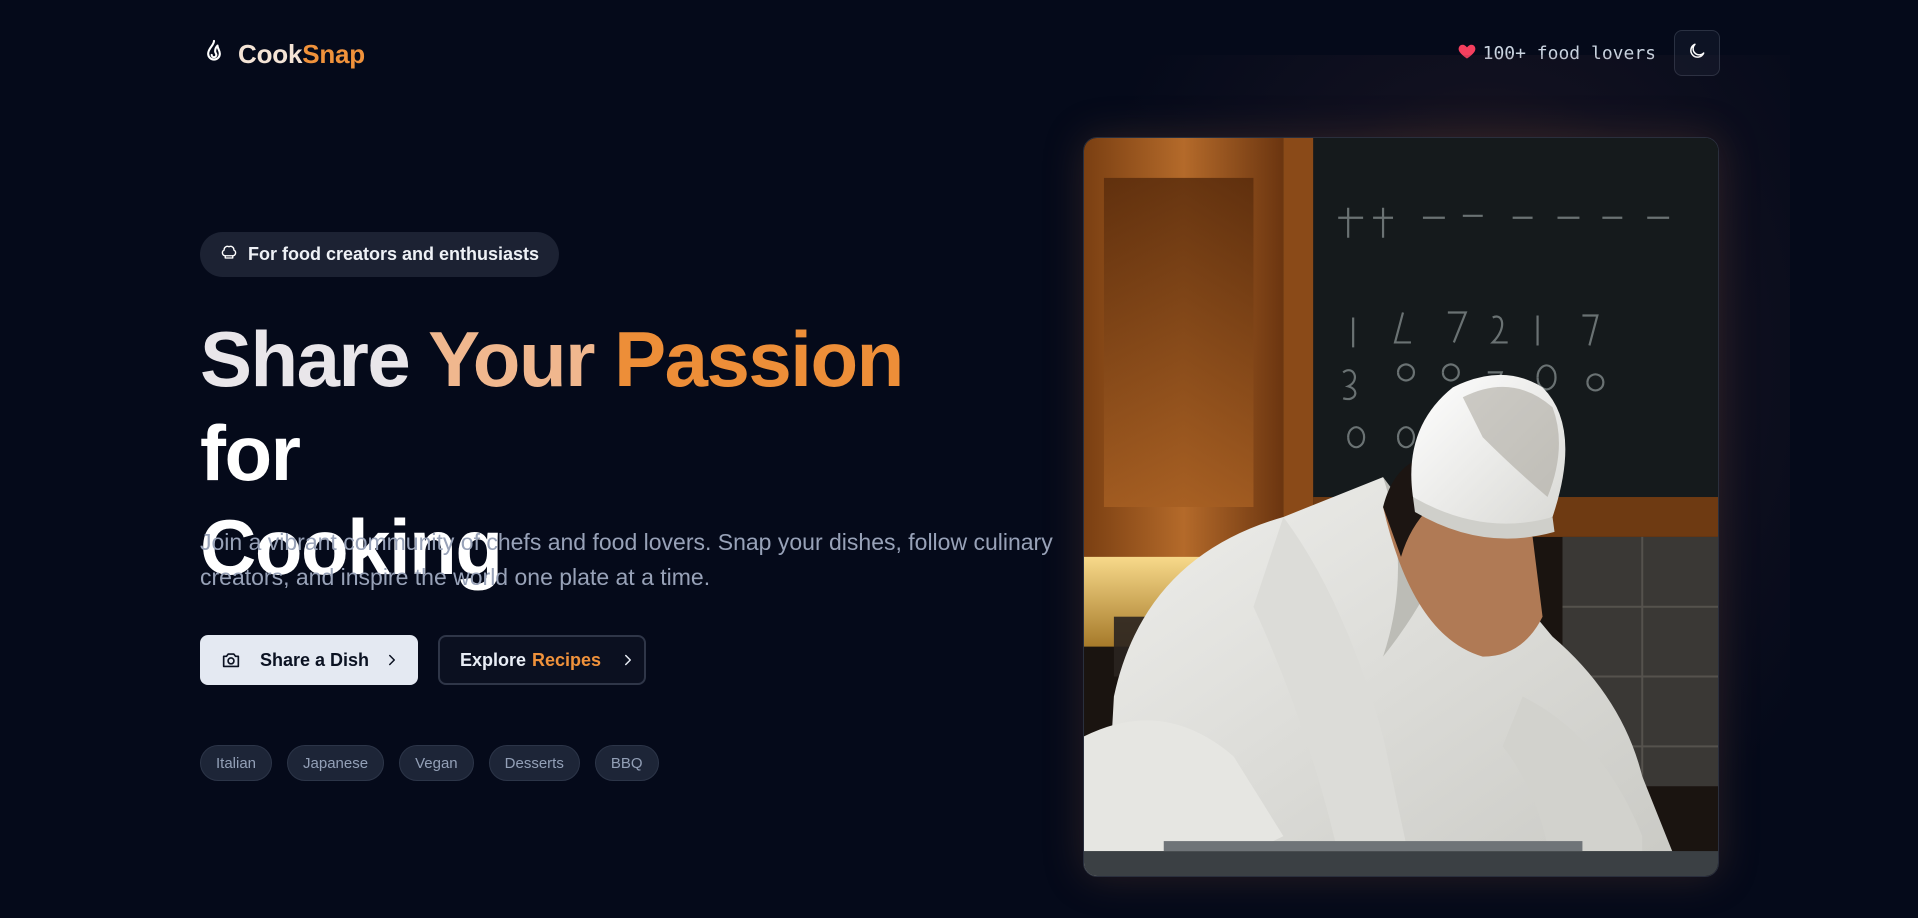  I want to click on share-dish-button: Share a Dish, so click(309, 660).